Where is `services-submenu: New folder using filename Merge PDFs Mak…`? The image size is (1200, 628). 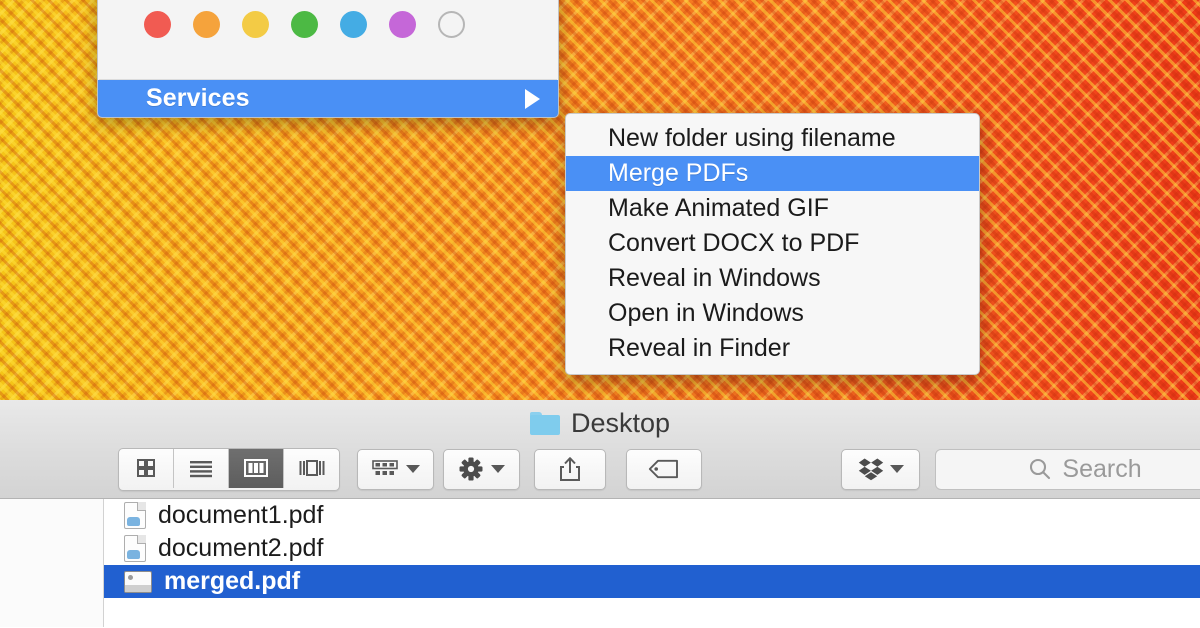 services-submenu: New folder using filename Merge PDFs Mak… is located at coordinates (772, 244).